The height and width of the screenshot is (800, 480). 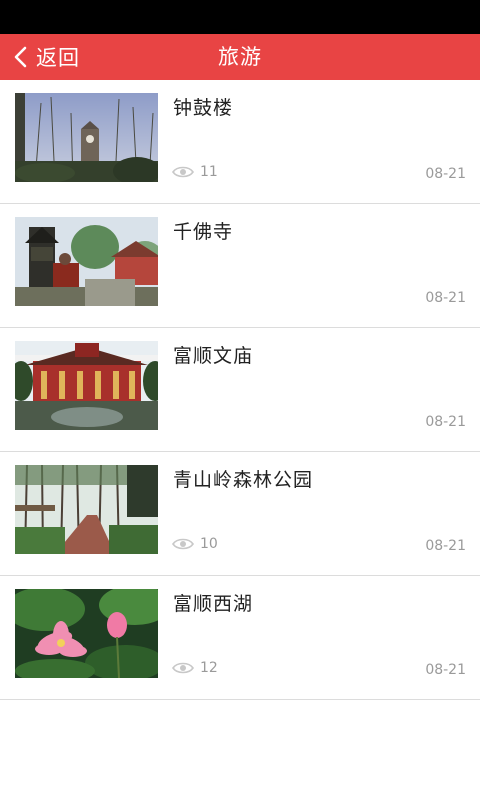 I want to click on clock-tower-photo, so click(x=86, y=137).